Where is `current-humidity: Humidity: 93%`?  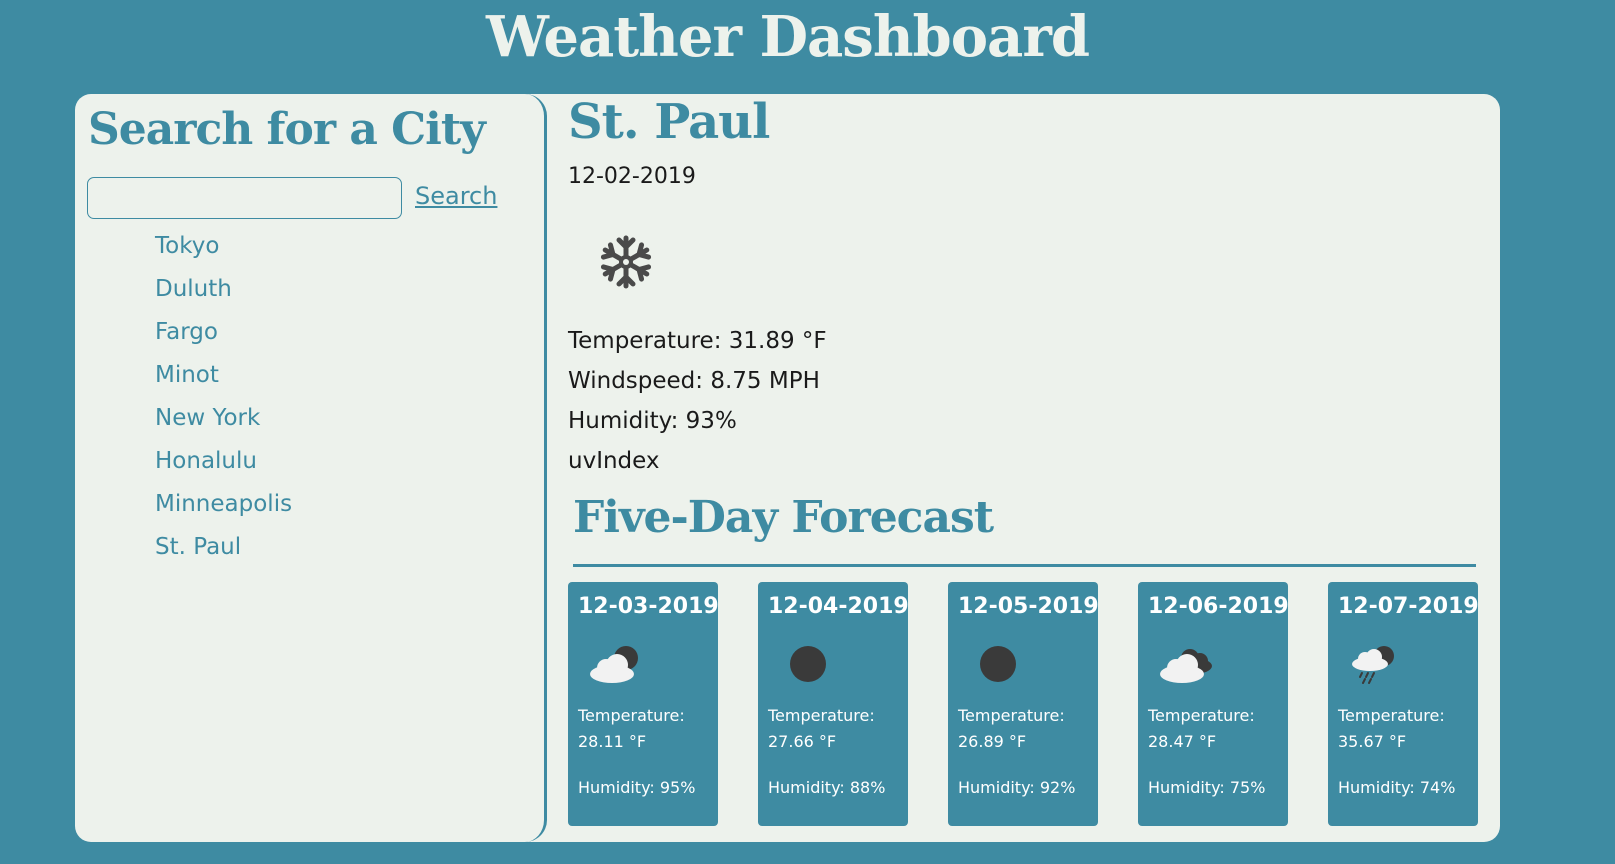
current-humidity: Humidity: 93% is located at coordinates (652, 421).